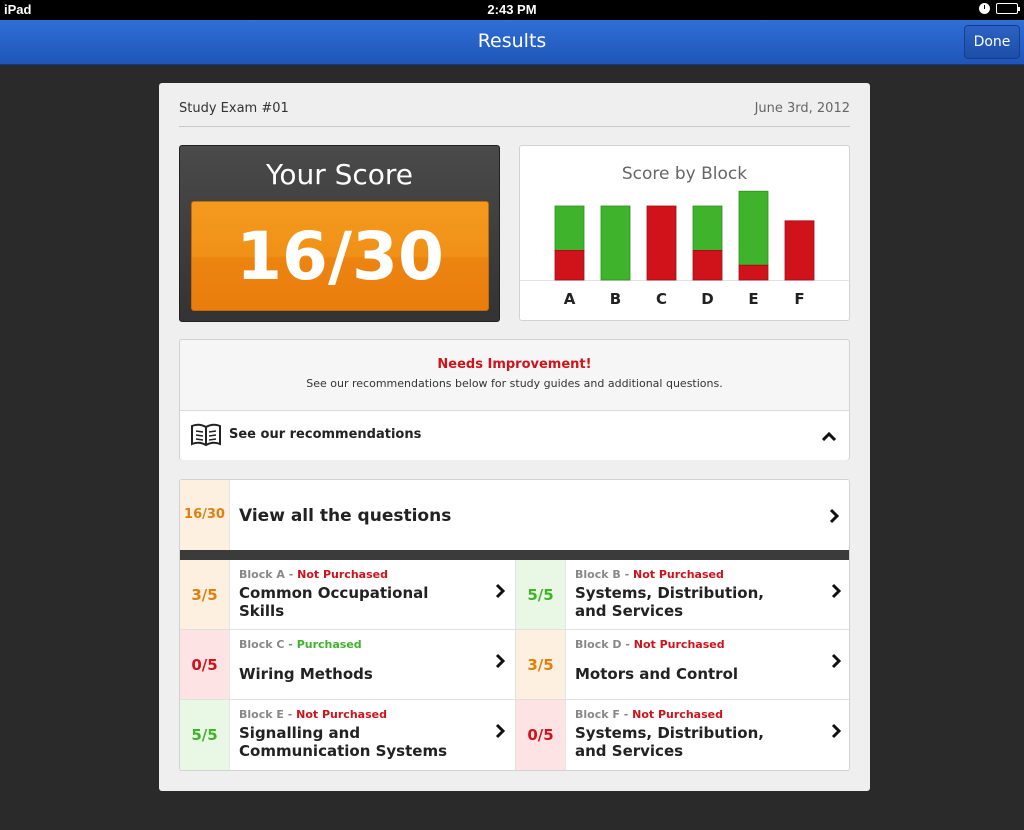  Describe the element at coordinates (339, 174) in the screenshot. I see `score-title: Your Score` at that location.